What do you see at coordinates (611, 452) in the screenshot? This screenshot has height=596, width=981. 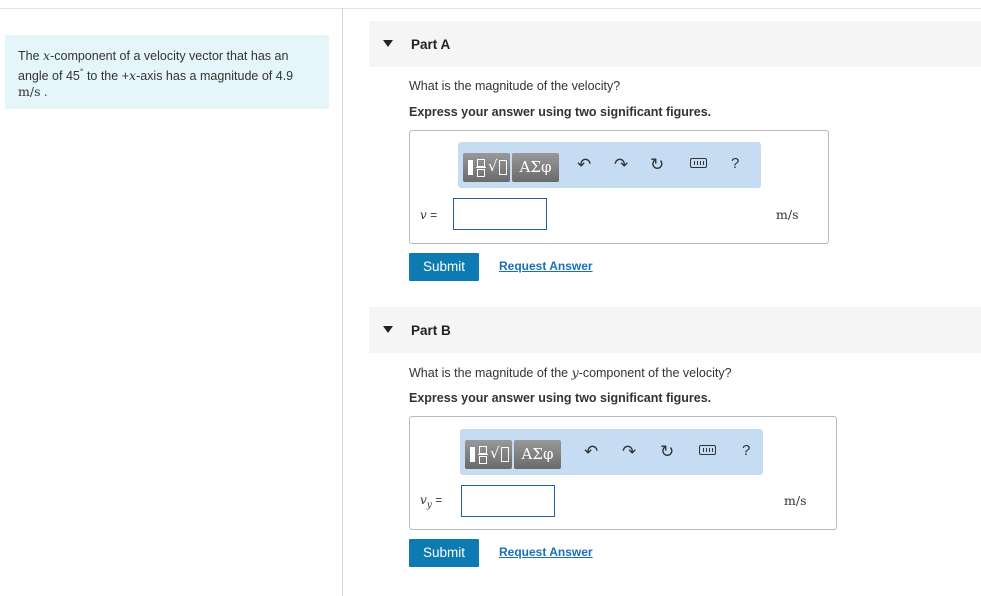 I see `part-b-math-toolbar: √ ΑΣφ ↶ ↷ ↻ ?` at bounding box center [611, 452].